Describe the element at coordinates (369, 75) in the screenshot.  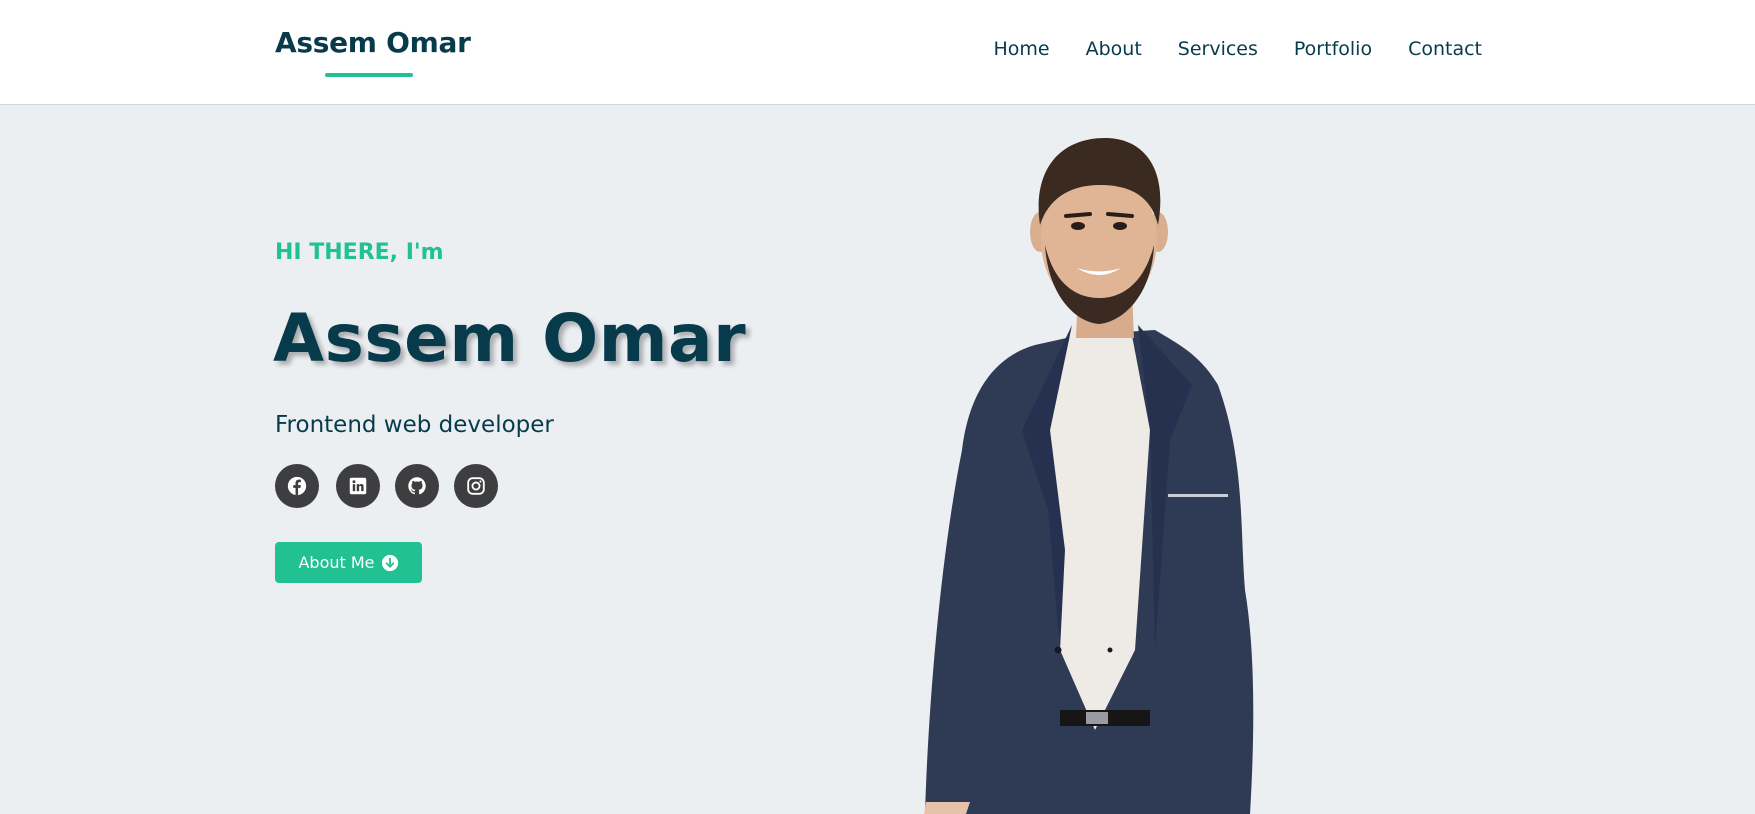
I see `brand-underline` at that location.